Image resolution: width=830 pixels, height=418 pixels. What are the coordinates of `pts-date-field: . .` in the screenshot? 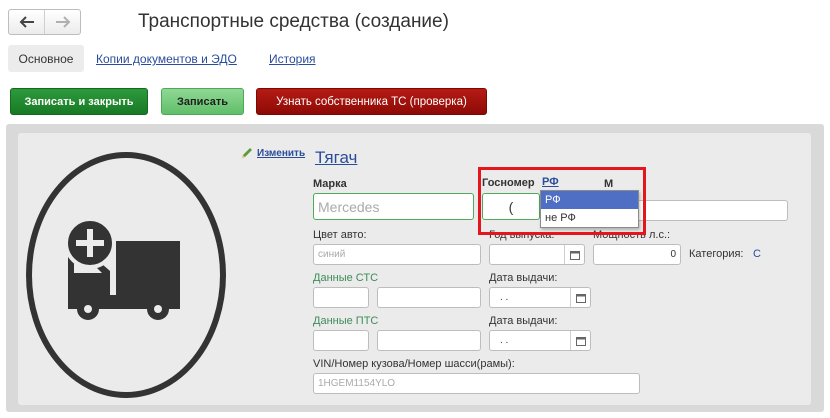 It's located at (540, 340).